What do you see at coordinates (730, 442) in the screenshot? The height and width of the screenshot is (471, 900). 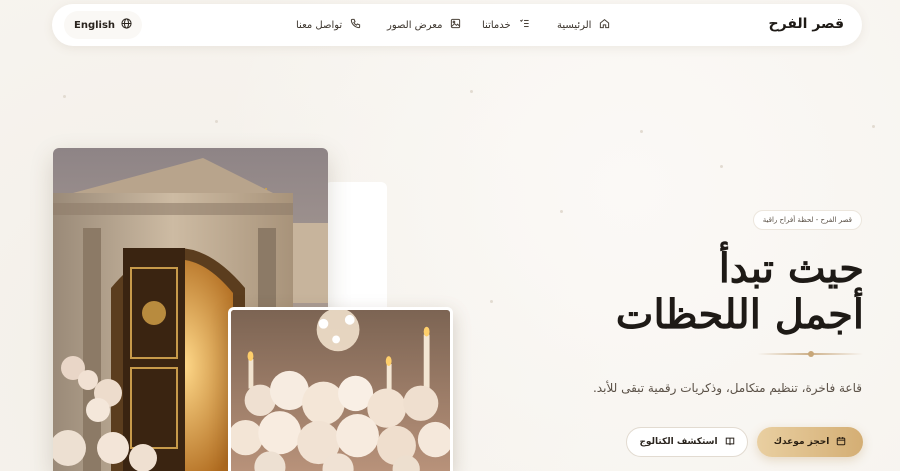 I see `book-icon` at bounding box center [730, 442].